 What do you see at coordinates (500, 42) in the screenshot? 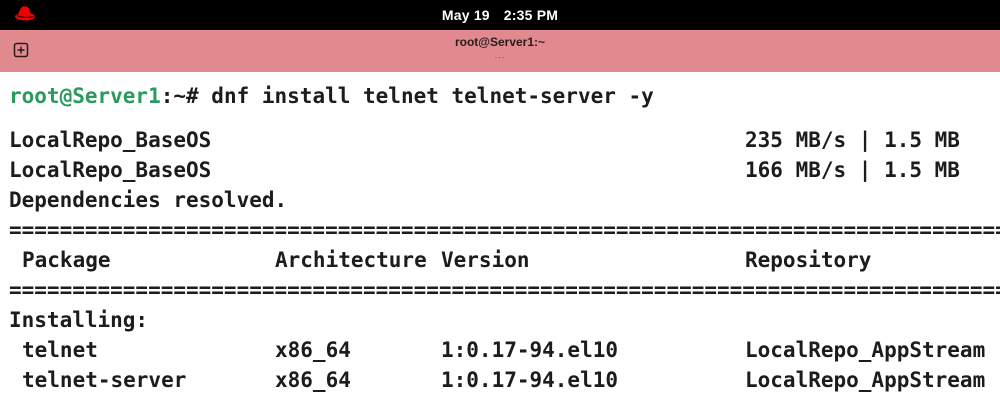
I see `window-title: root@Server1:~` at bounding box center [500, 42].